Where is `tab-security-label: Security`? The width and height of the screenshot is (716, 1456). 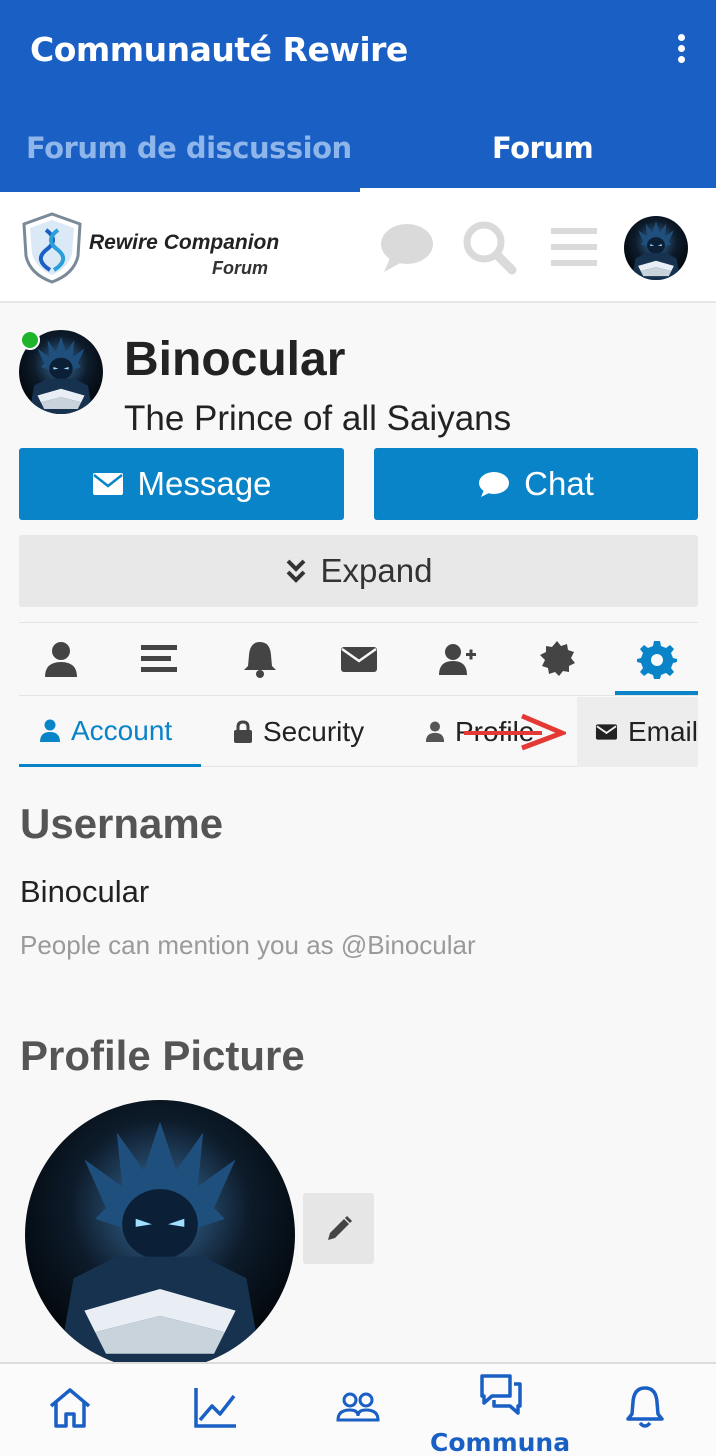
tab-security-label: Security is located at coordinates (314, 731).